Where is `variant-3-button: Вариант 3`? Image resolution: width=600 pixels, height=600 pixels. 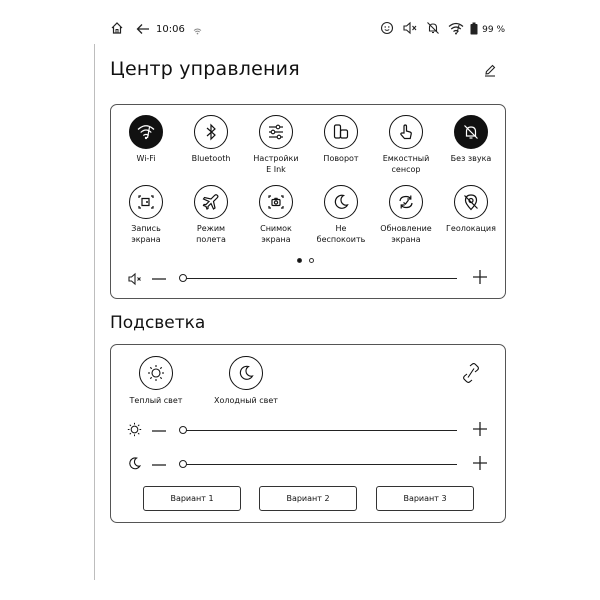
variant-3-button: Вариант 3 is located at coordinates (425, 498).